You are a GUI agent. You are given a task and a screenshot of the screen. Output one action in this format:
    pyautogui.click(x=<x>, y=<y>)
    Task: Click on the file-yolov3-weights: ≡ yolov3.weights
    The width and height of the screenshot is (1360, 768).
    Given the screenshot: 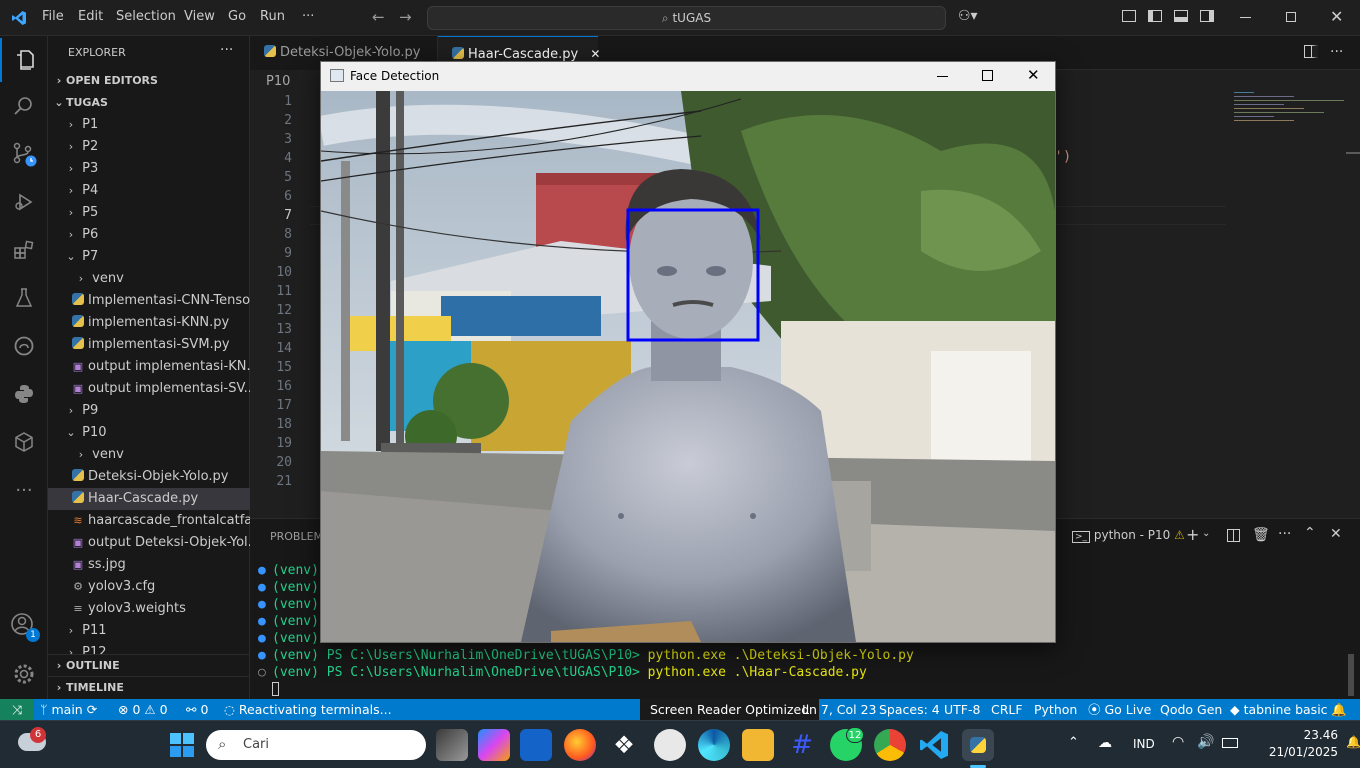 What is the action you would take?
    pyautogui.click(x=149, y=609)
    